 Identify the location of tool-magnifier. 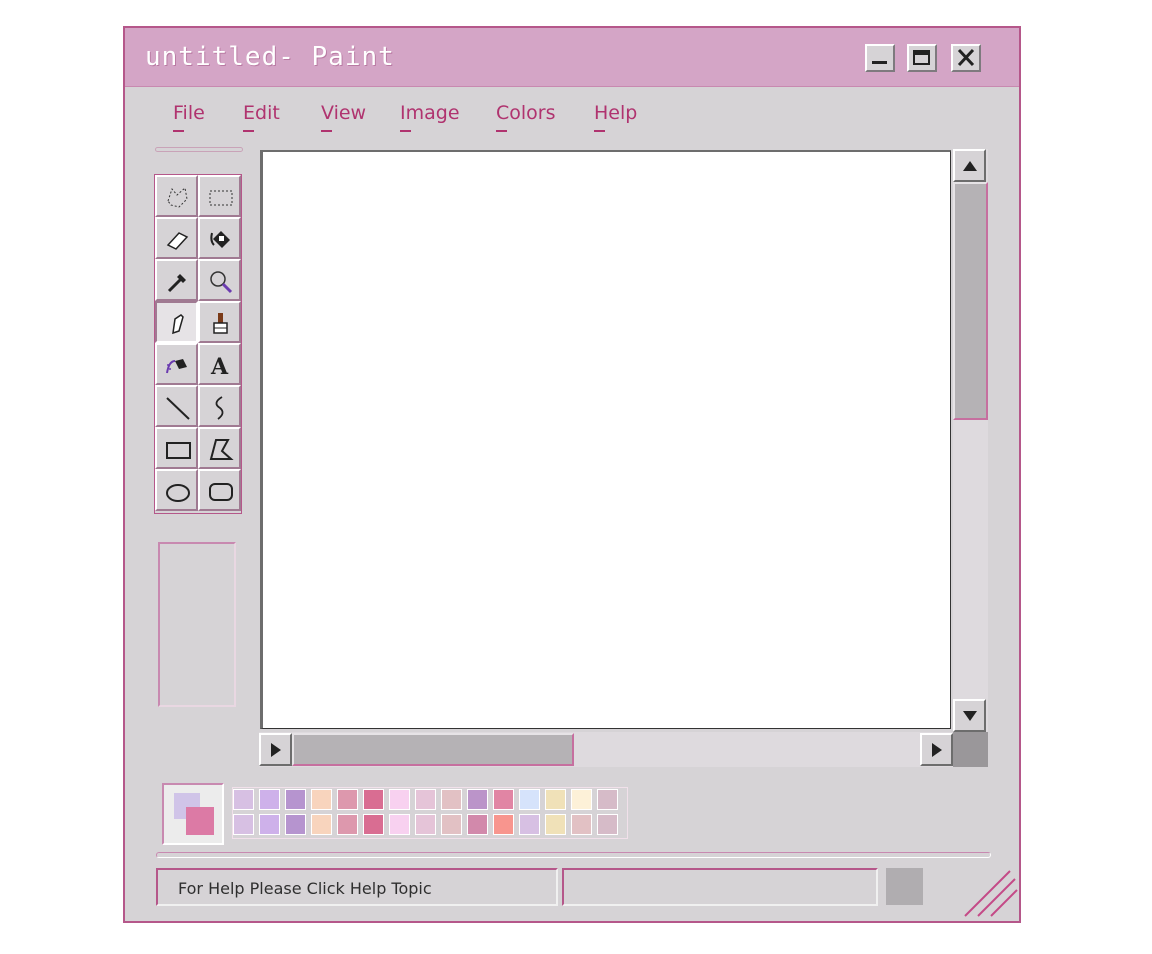
(219, 280).